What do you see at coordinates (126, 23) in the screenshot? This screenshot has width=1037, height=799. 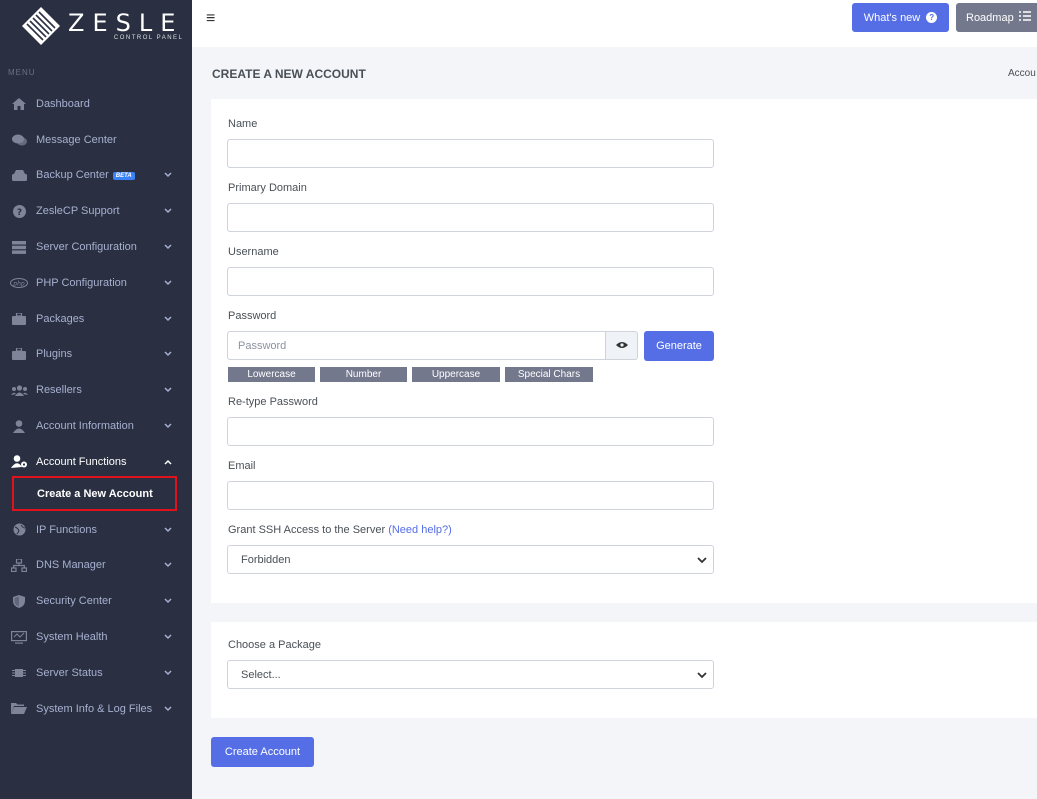 I see `brand-name: ZESLE` at bounding box center [126, 23].